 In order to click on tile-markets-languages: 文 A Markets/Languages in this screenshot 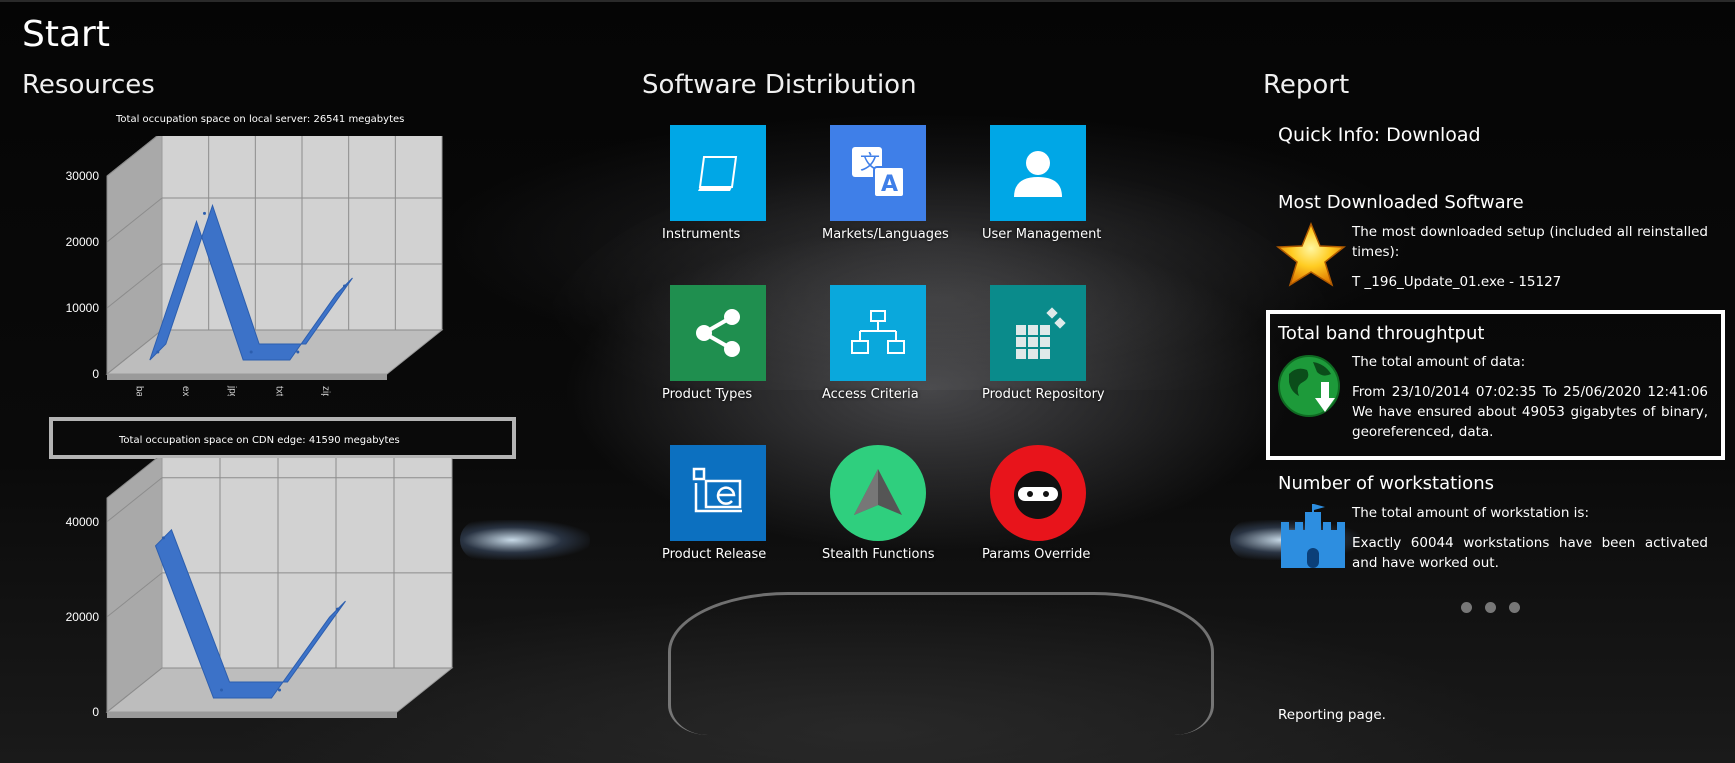, I will do `click(906, 183)`.